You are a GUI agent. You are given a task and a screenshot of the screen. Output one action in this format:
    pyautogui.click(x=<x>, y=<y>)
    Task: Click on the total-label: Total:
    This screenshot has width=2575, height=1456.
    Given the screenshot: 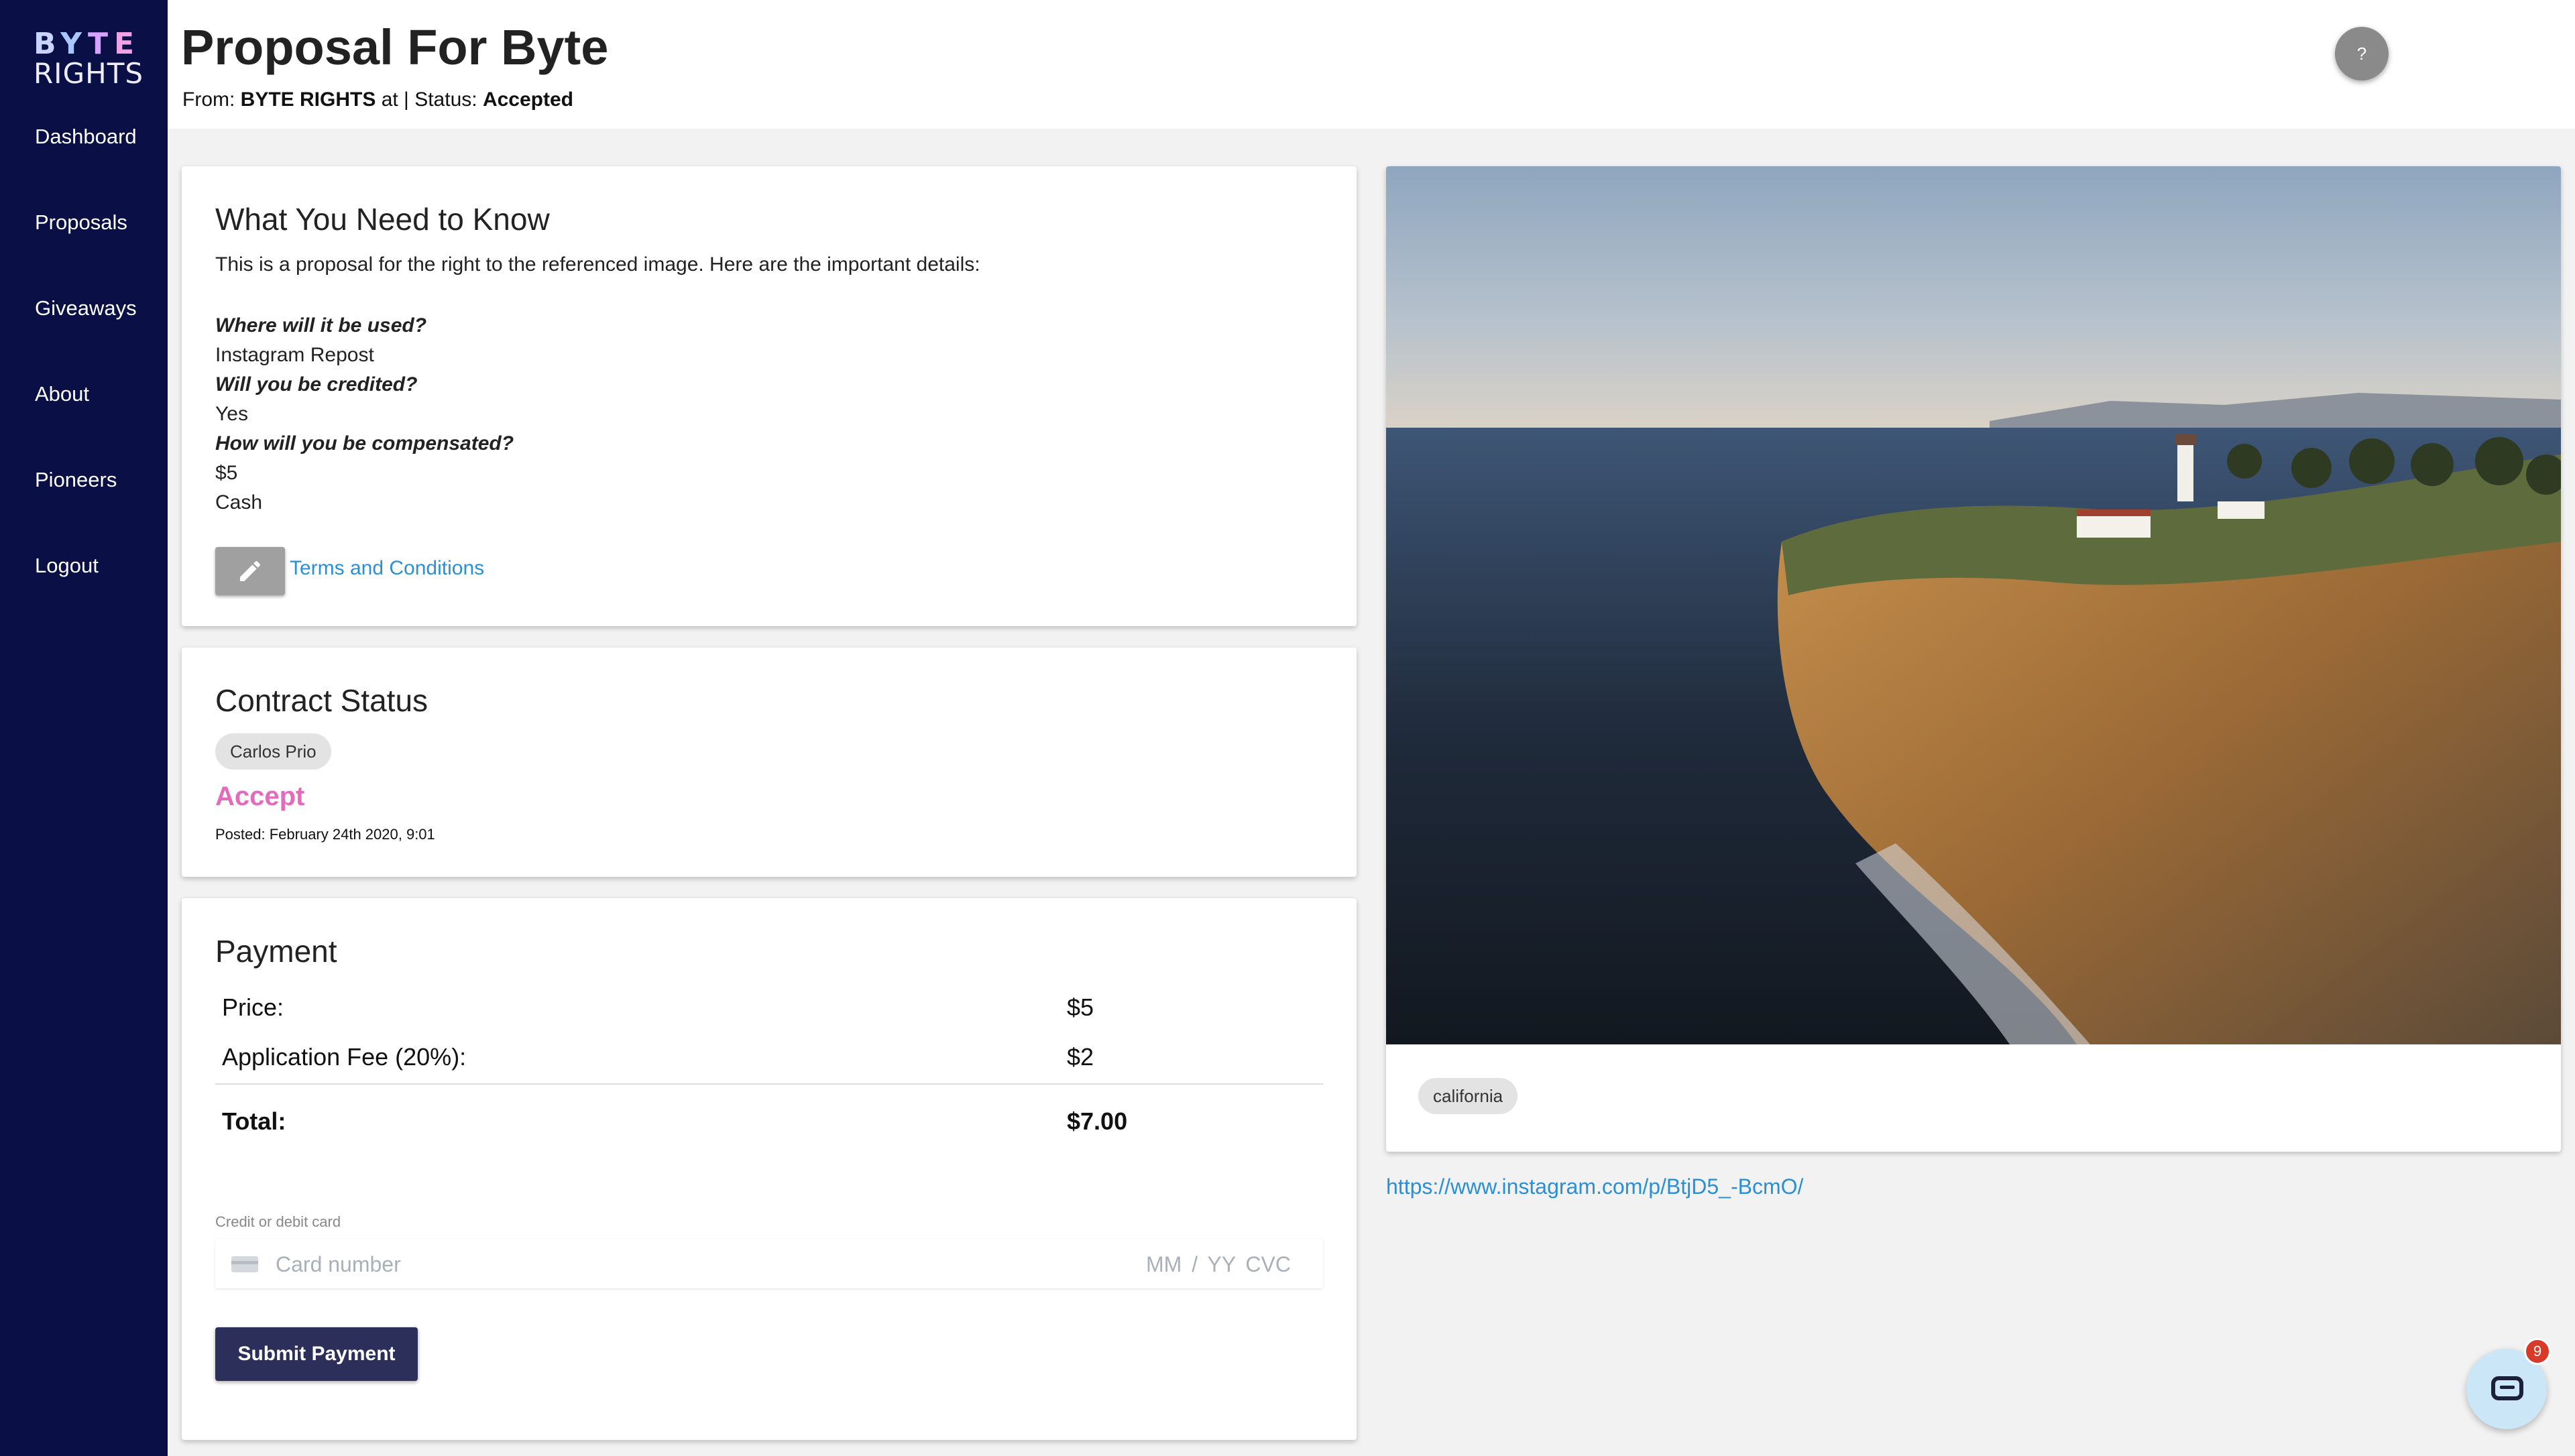 What is the action you would take?
    pyautogui.click(x=254, y=1121)
    